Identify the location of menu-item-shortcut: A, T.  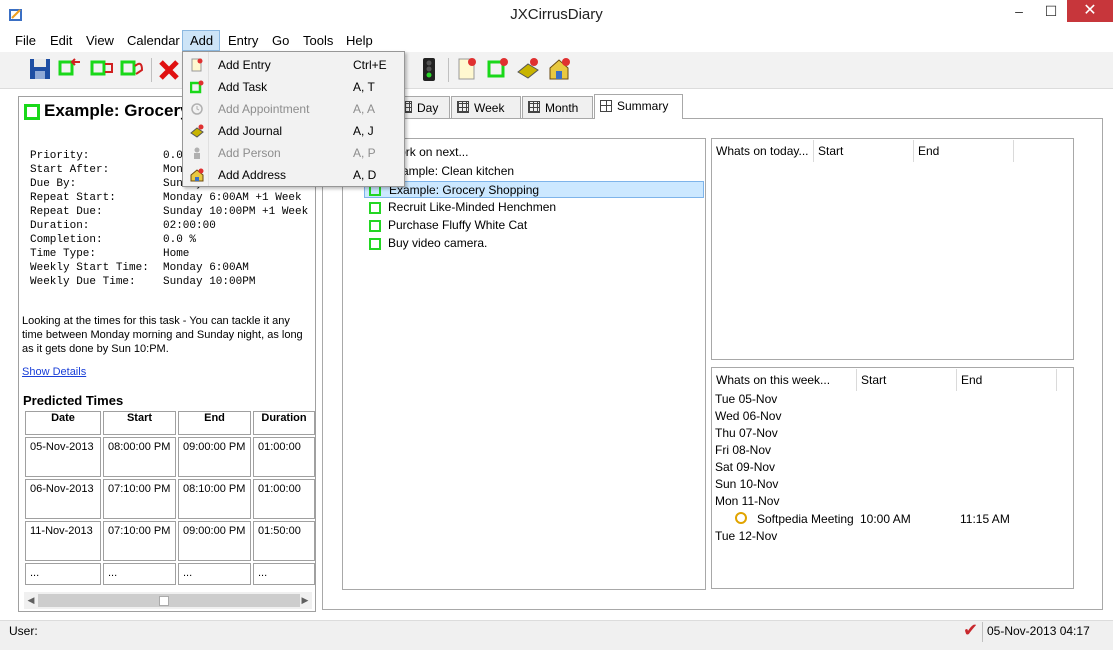
(364, 87).